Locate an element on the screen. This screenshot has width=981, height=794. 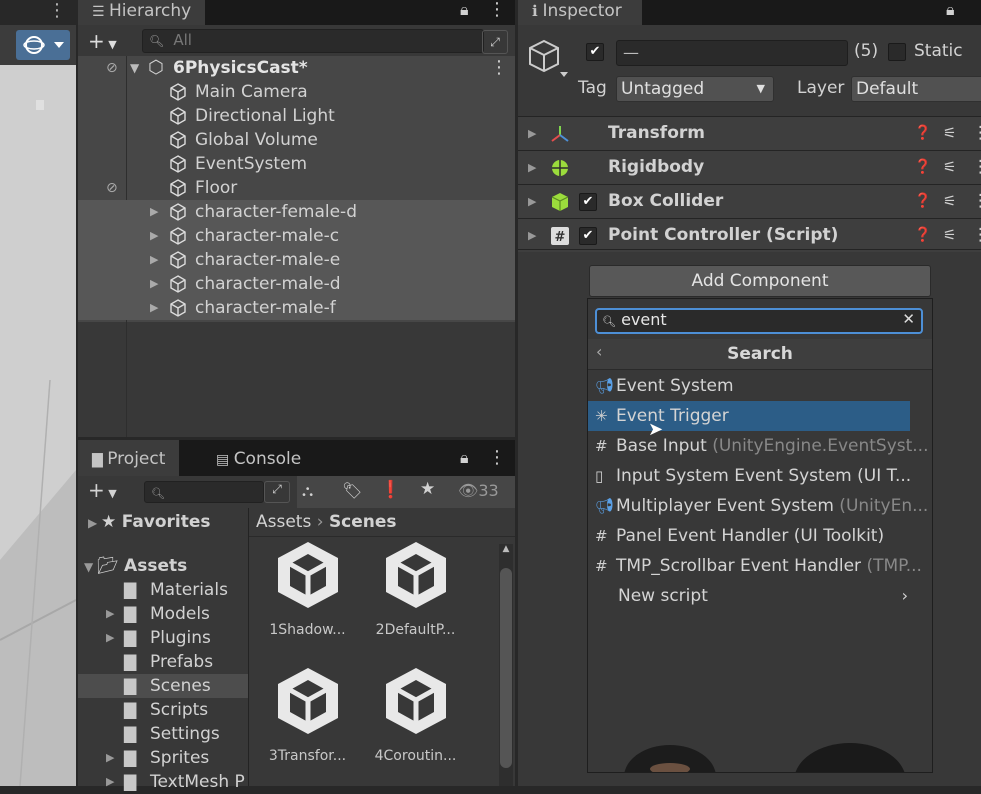
hierarchy-search-input: 🔍︎ All is located at coordinates (313, 41).